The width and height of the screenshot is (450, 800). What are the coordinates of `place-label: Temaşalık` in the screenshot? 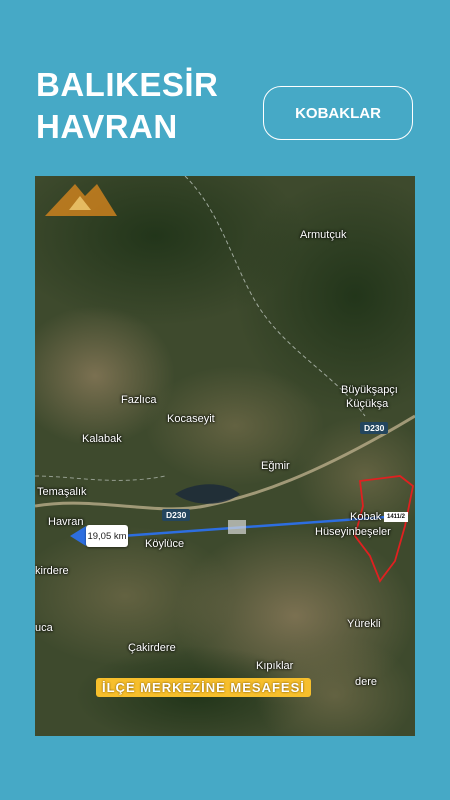 It's located at (62, 492).